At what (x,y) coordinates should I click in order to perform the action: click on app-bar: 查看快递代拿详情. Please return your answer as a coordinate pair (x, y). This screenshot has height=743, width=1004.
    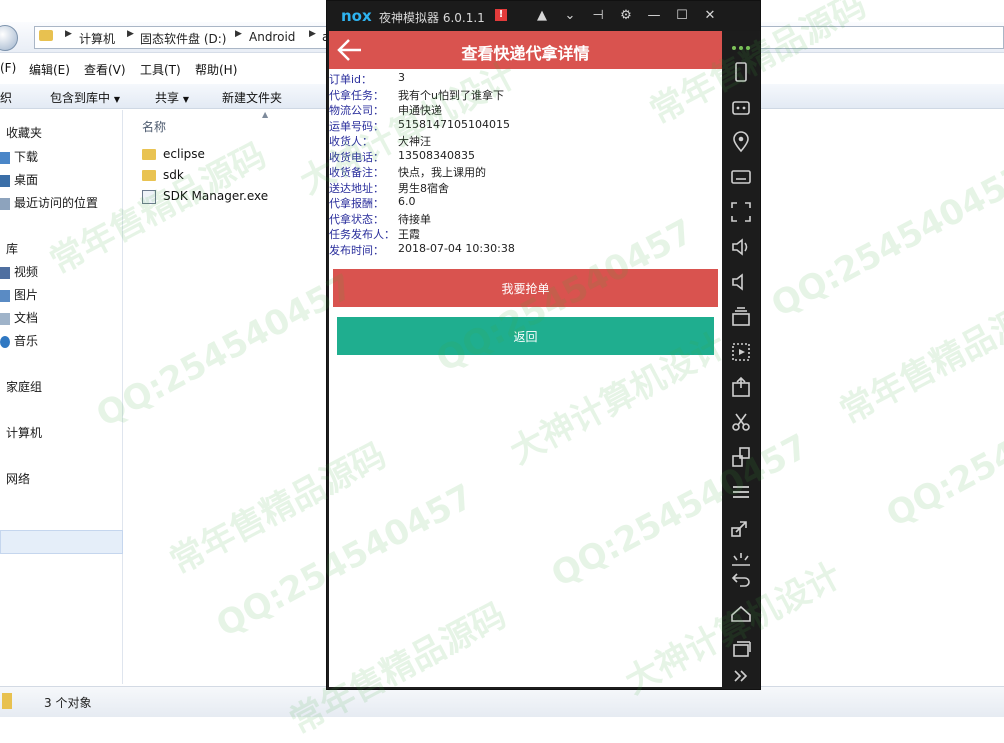
    Looking at the image, I should click on (525, 50).